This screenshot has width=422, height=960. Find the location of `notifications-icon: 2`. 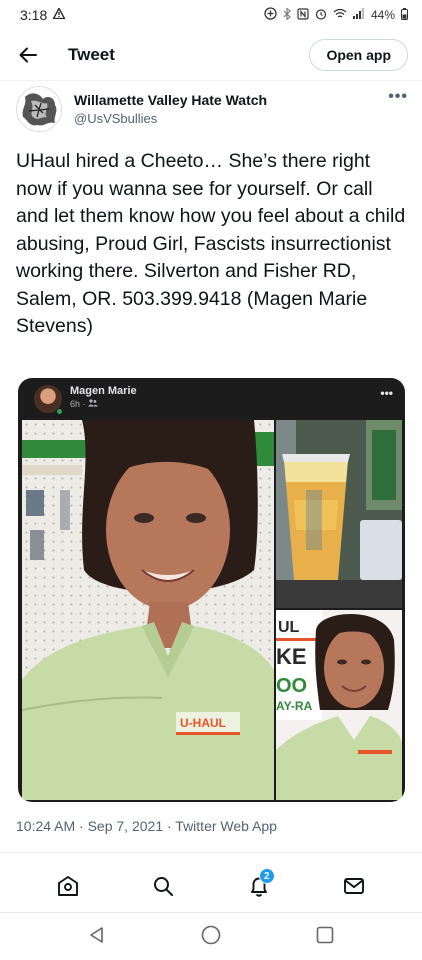

notifications-icon: 2 is located at coordinates (259, 886).